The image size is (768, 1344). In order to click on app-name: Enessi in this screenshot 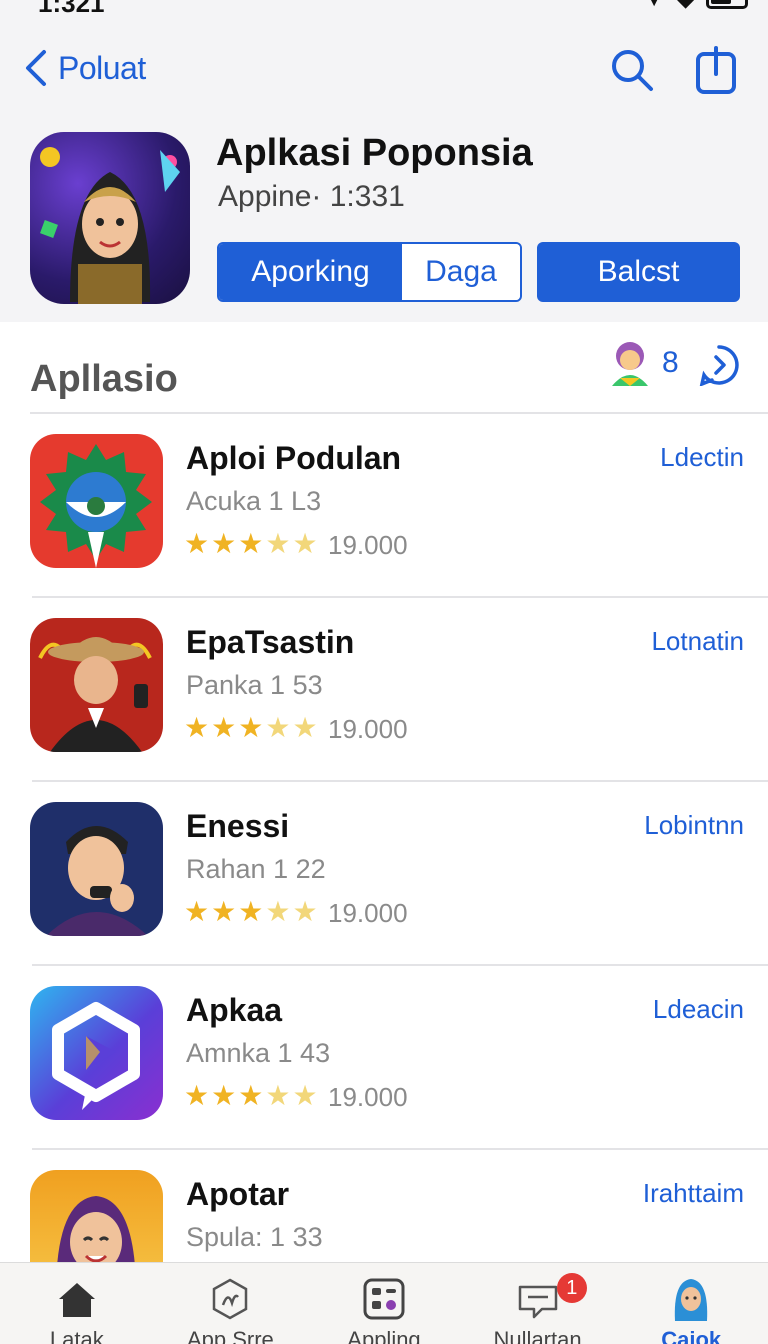, I will do `click(238, 826)`.